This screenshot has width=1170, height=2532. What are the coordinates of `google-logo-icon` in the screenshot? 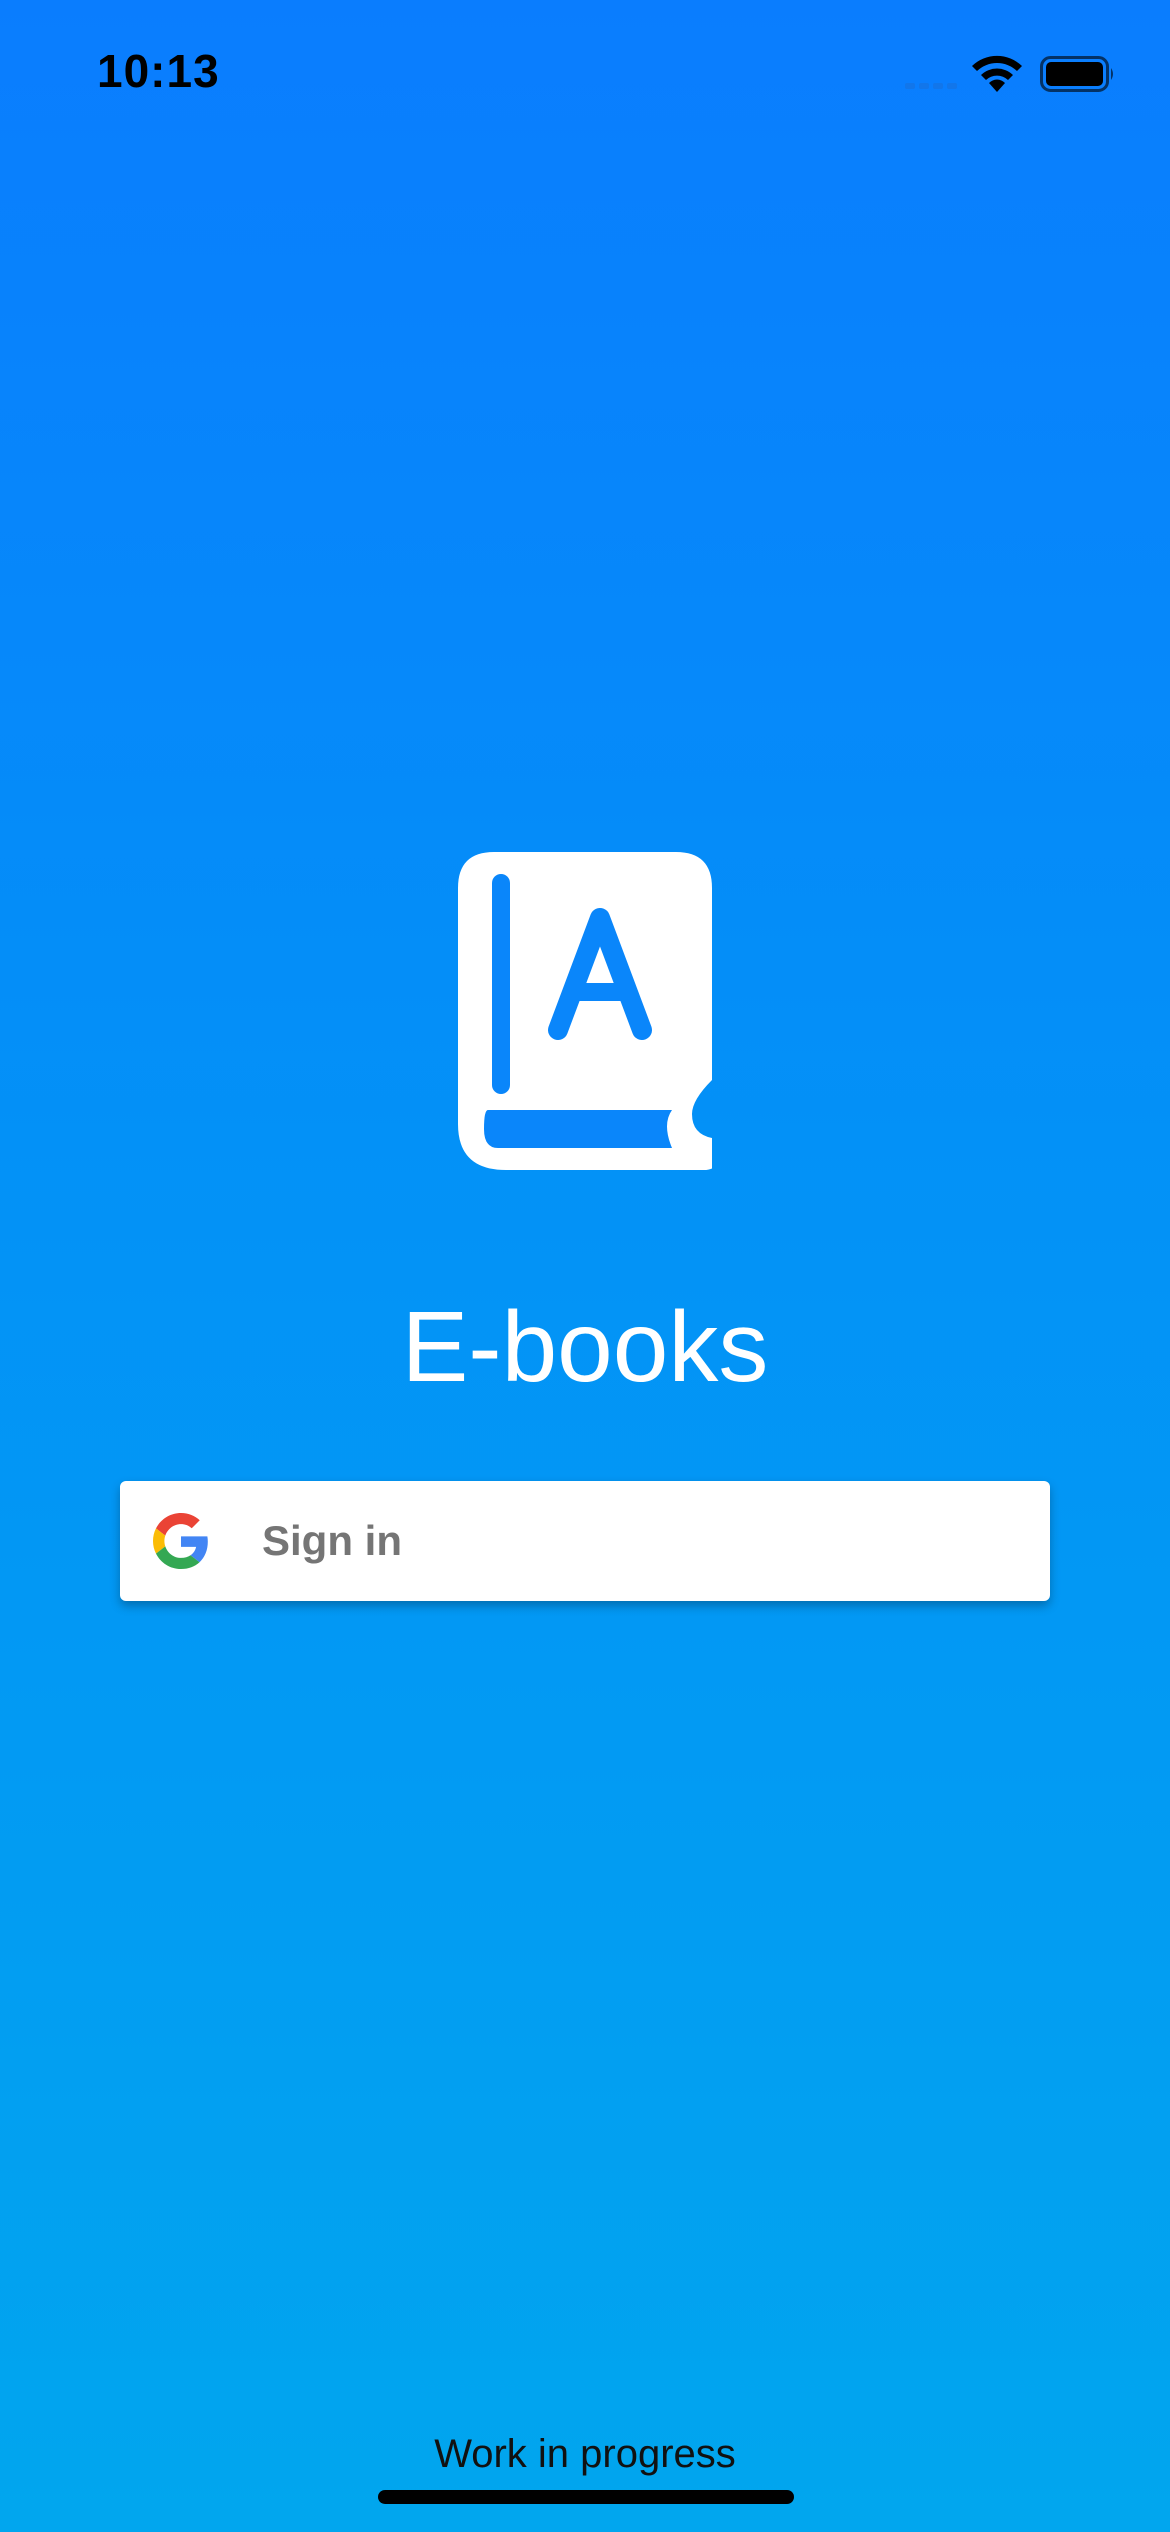 It's located at (180, 1541).